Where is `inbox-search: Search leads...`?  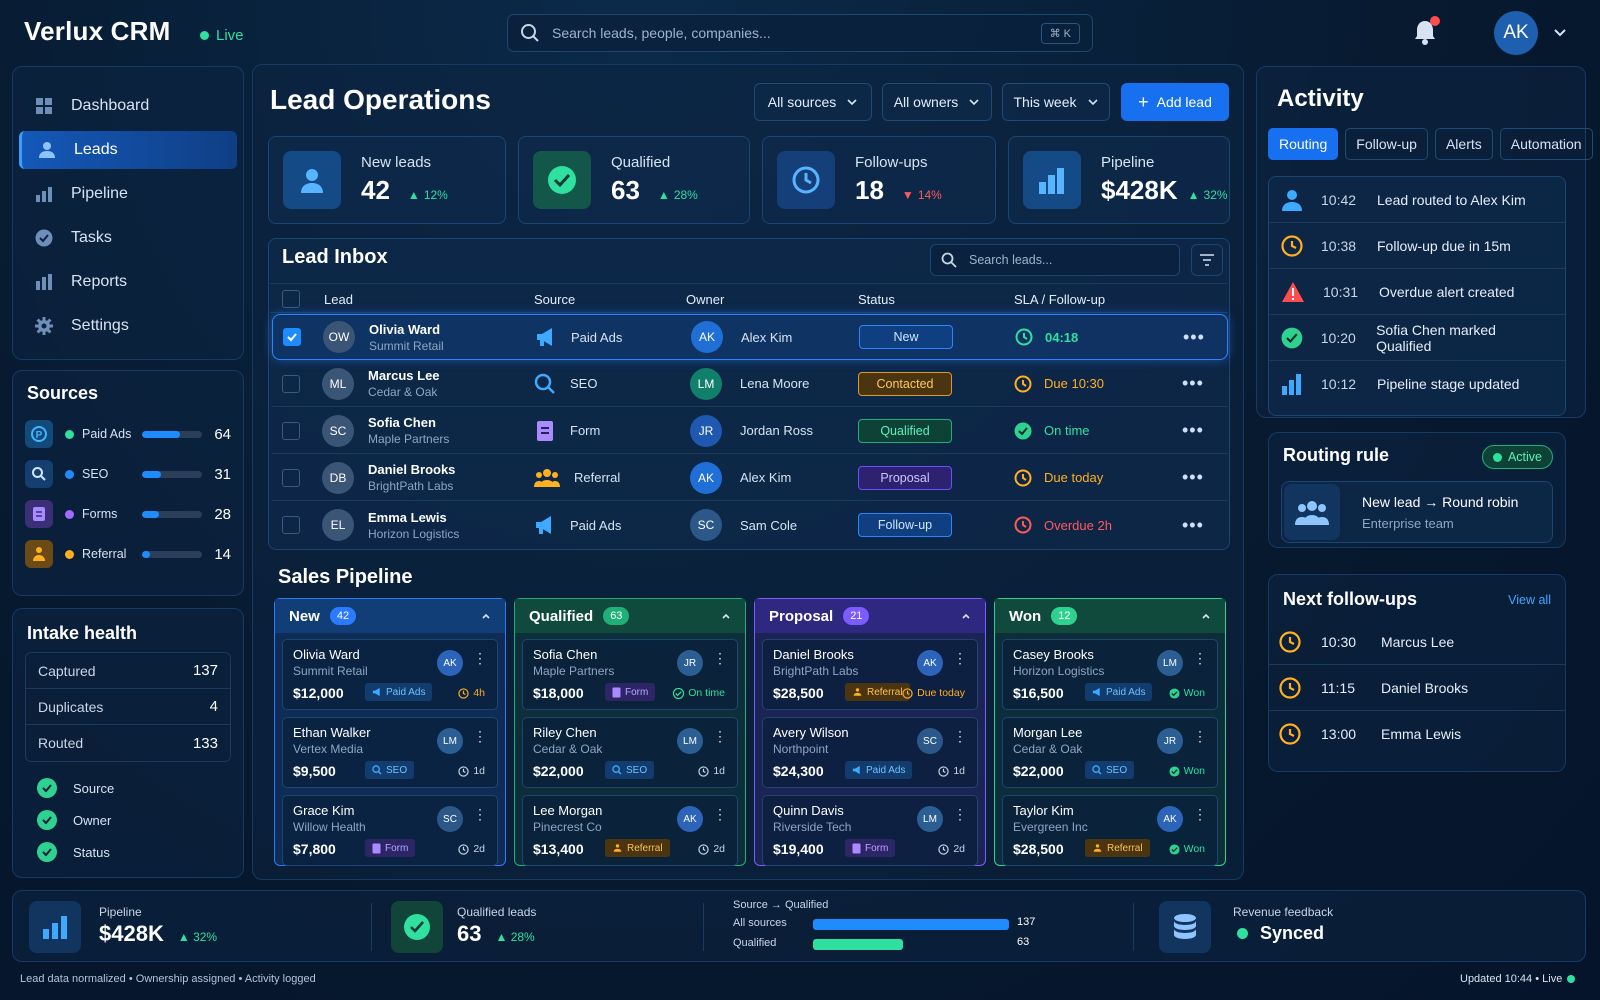 inbox-search: Search leads... is located at coordinates (1055, 260).